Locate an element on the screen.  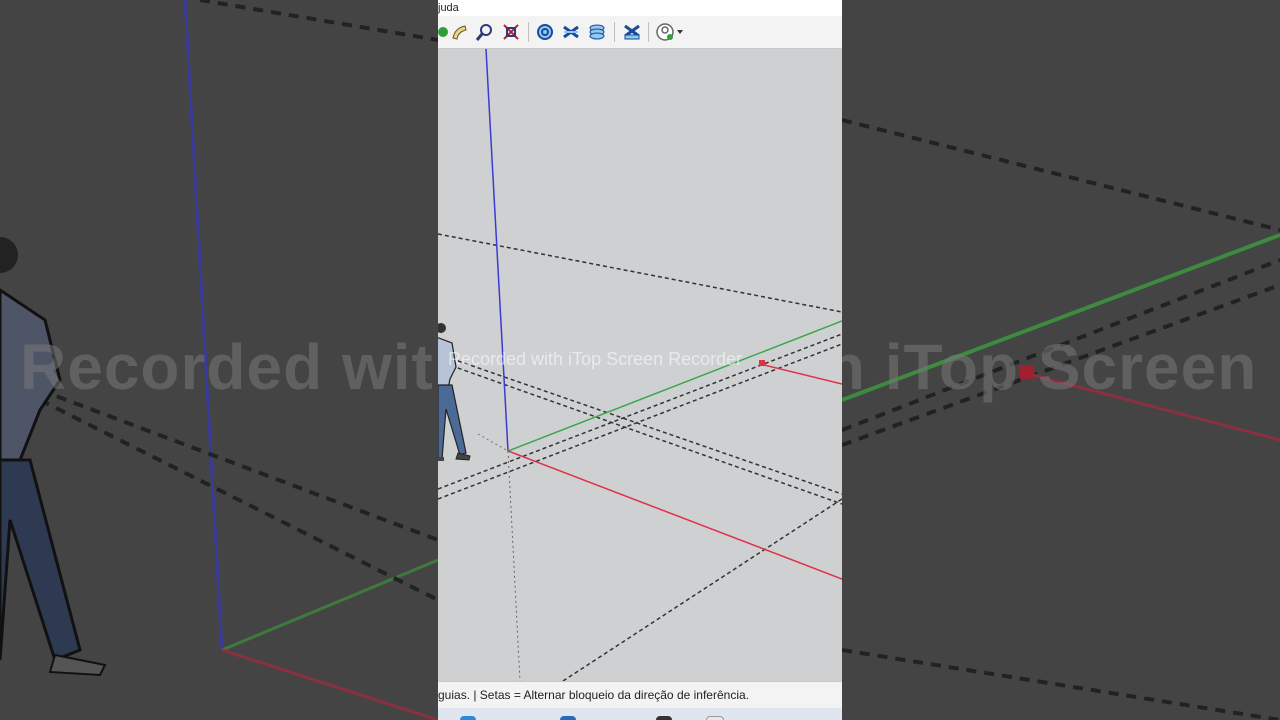
person-figure-left is located at coordinates (53, 457).